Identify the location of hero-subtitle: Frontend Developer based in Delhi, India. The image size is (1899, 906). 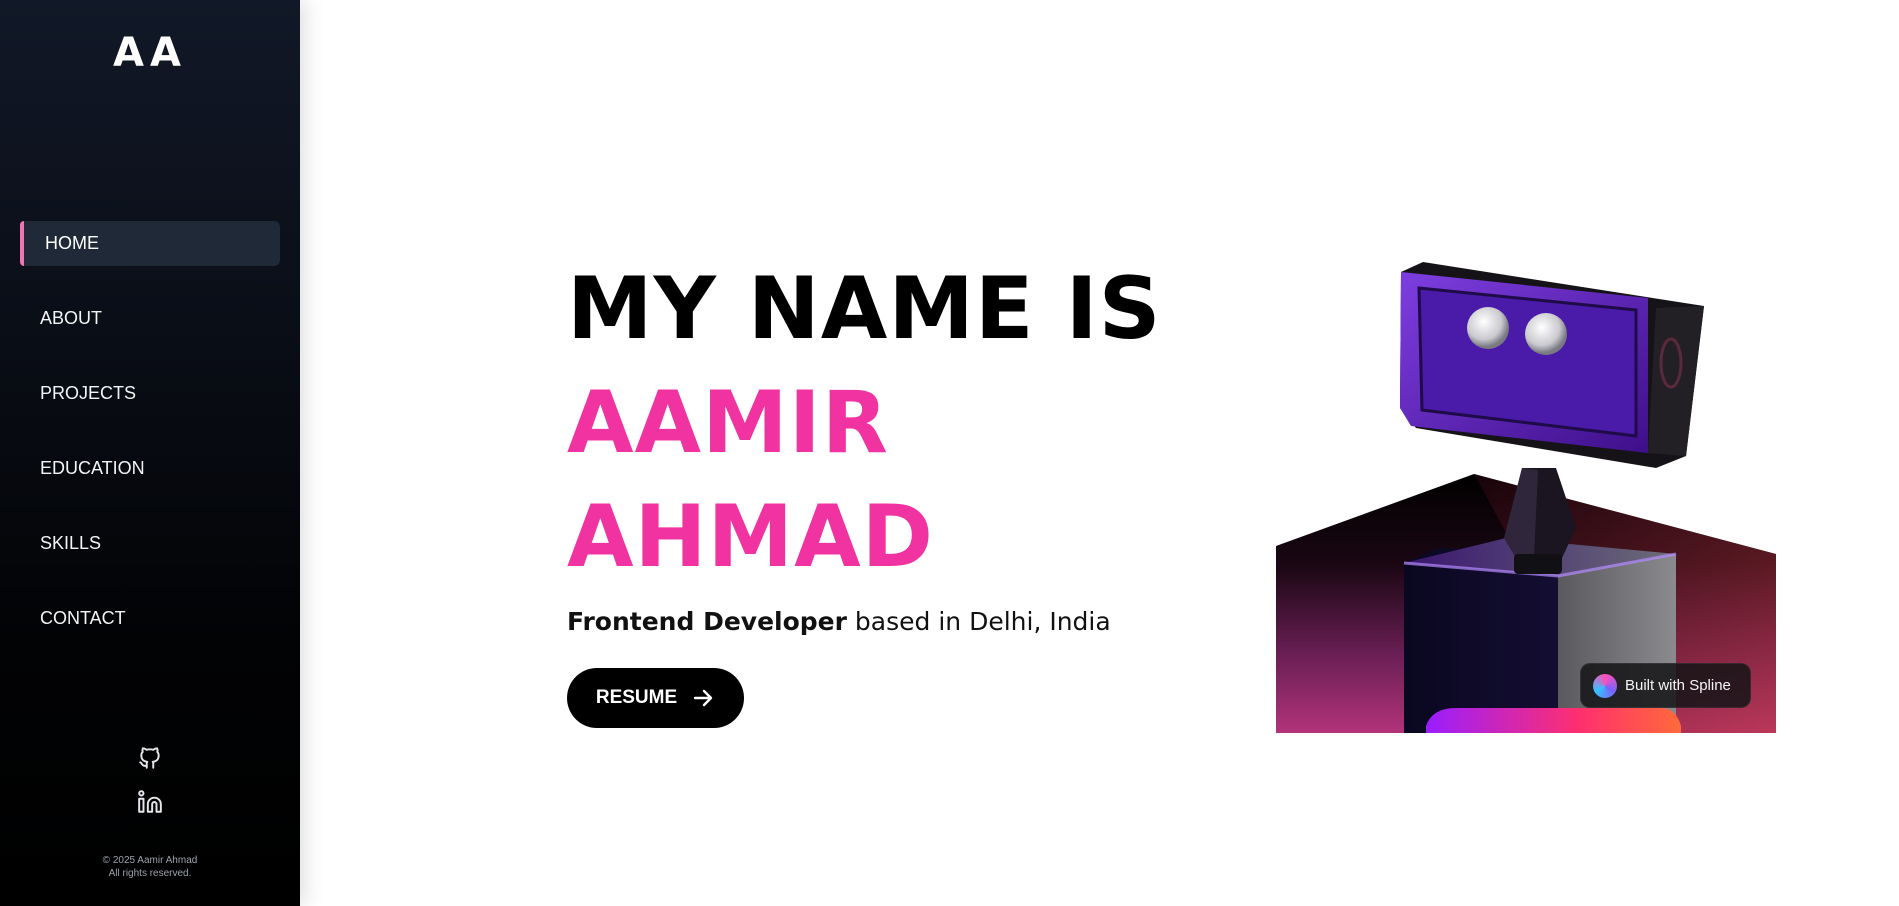
(839, 621).